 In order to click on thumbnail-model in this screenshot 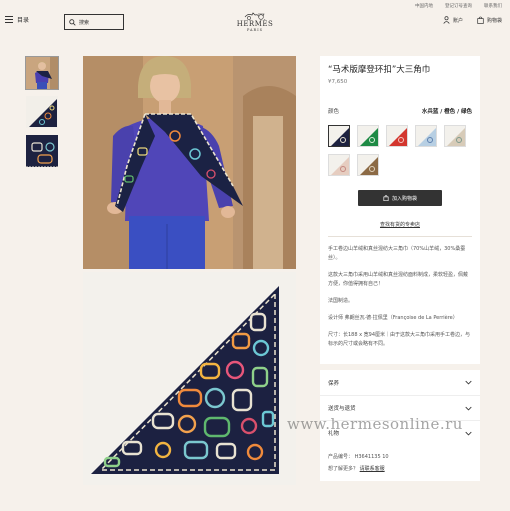, I will do `click(42, 73)`.